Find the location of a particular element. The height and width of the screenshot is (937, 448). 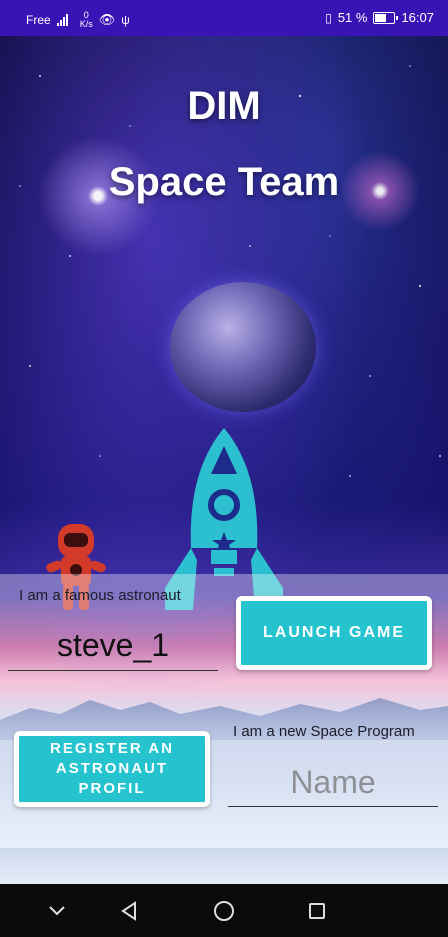

usb-icon: ψ is located at coordinates (125, 20).